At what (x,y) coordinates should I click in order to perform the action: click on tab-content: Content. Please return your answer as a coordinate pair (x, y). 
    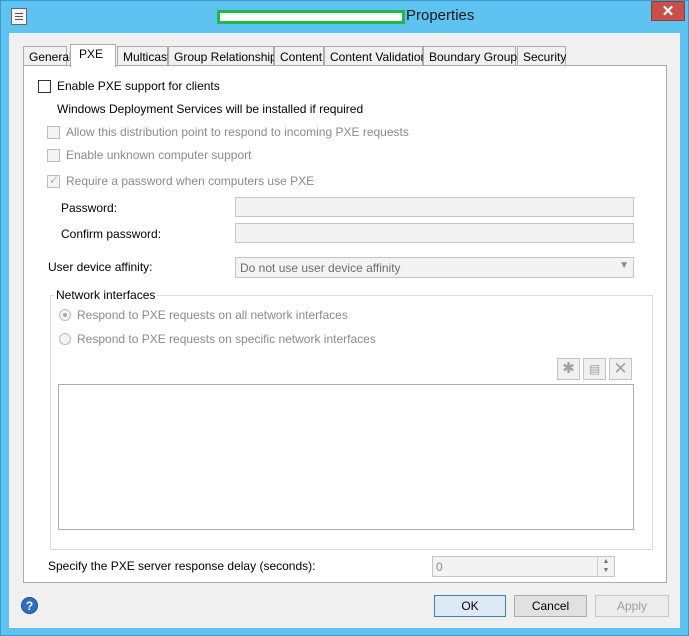
    Looking at the image, I should click on (299, 56).